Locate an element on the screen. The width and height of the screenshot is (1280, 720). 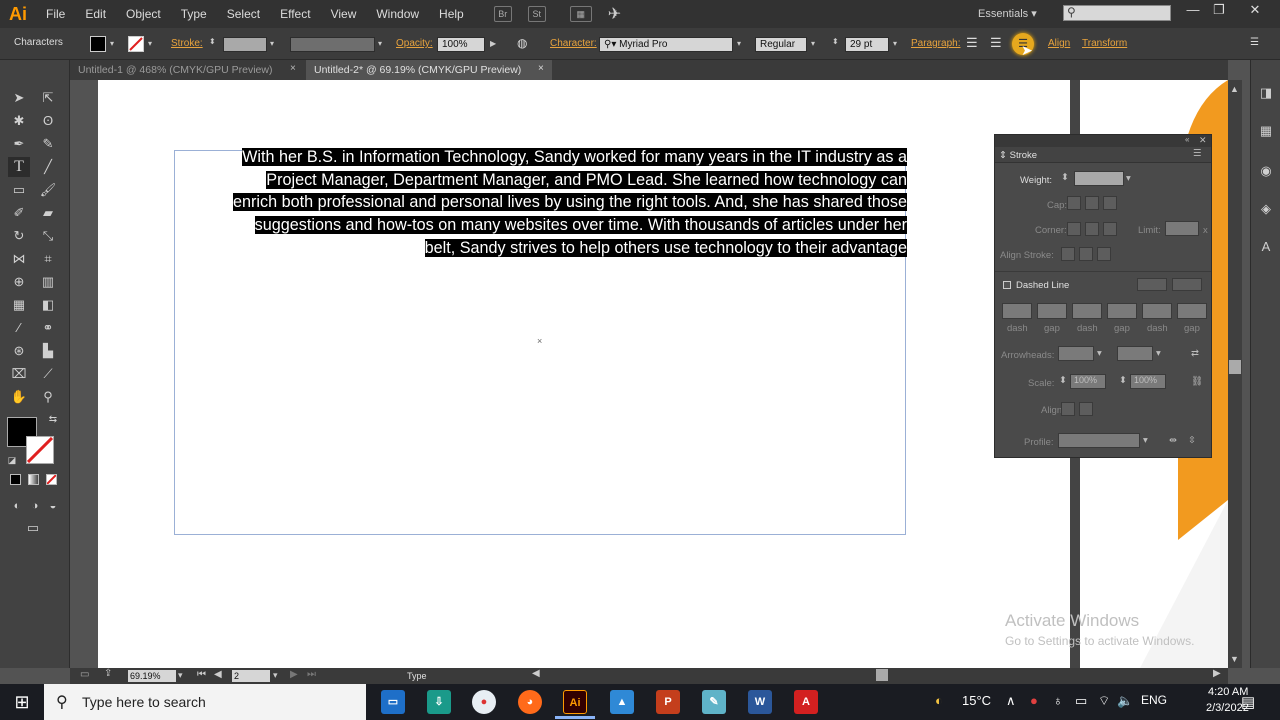
align-center-stroke-icon is located at coordinates (1068, 254).